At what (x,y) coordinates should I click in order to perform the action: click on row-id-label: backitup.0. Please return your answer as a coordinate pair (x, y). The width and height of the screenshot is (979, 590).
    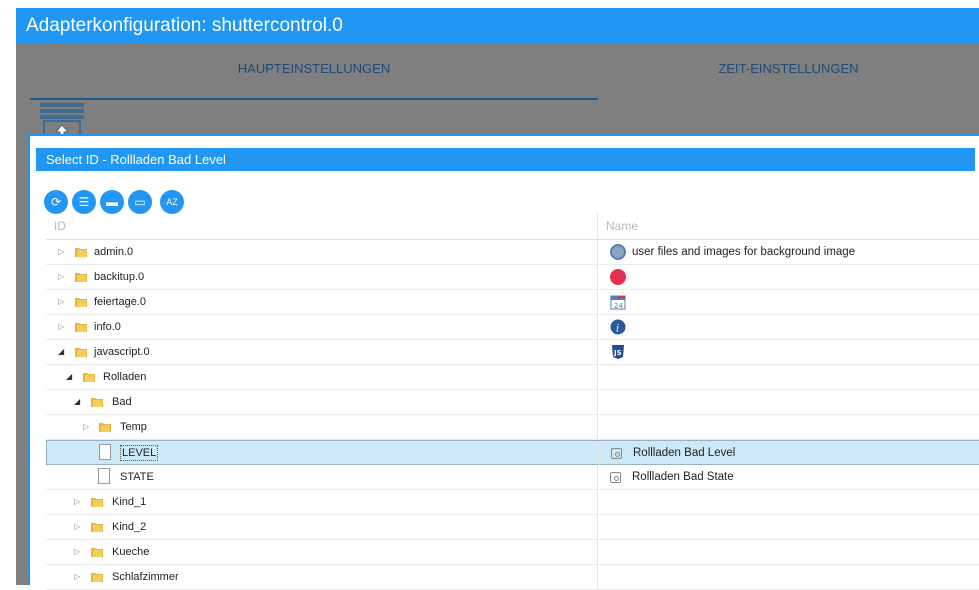
    Looking at the image, I should click on (119, 277).